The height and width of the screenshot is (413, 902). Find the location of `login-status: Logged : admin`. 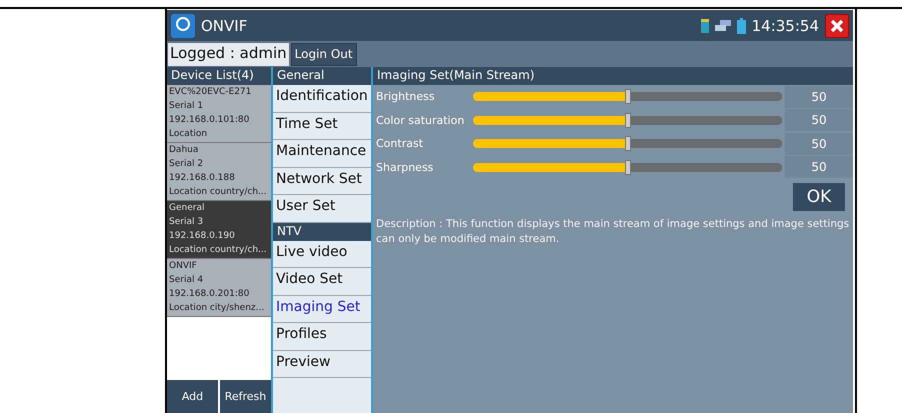

login-status: Logged : admin is located at coordinates (228, 54).